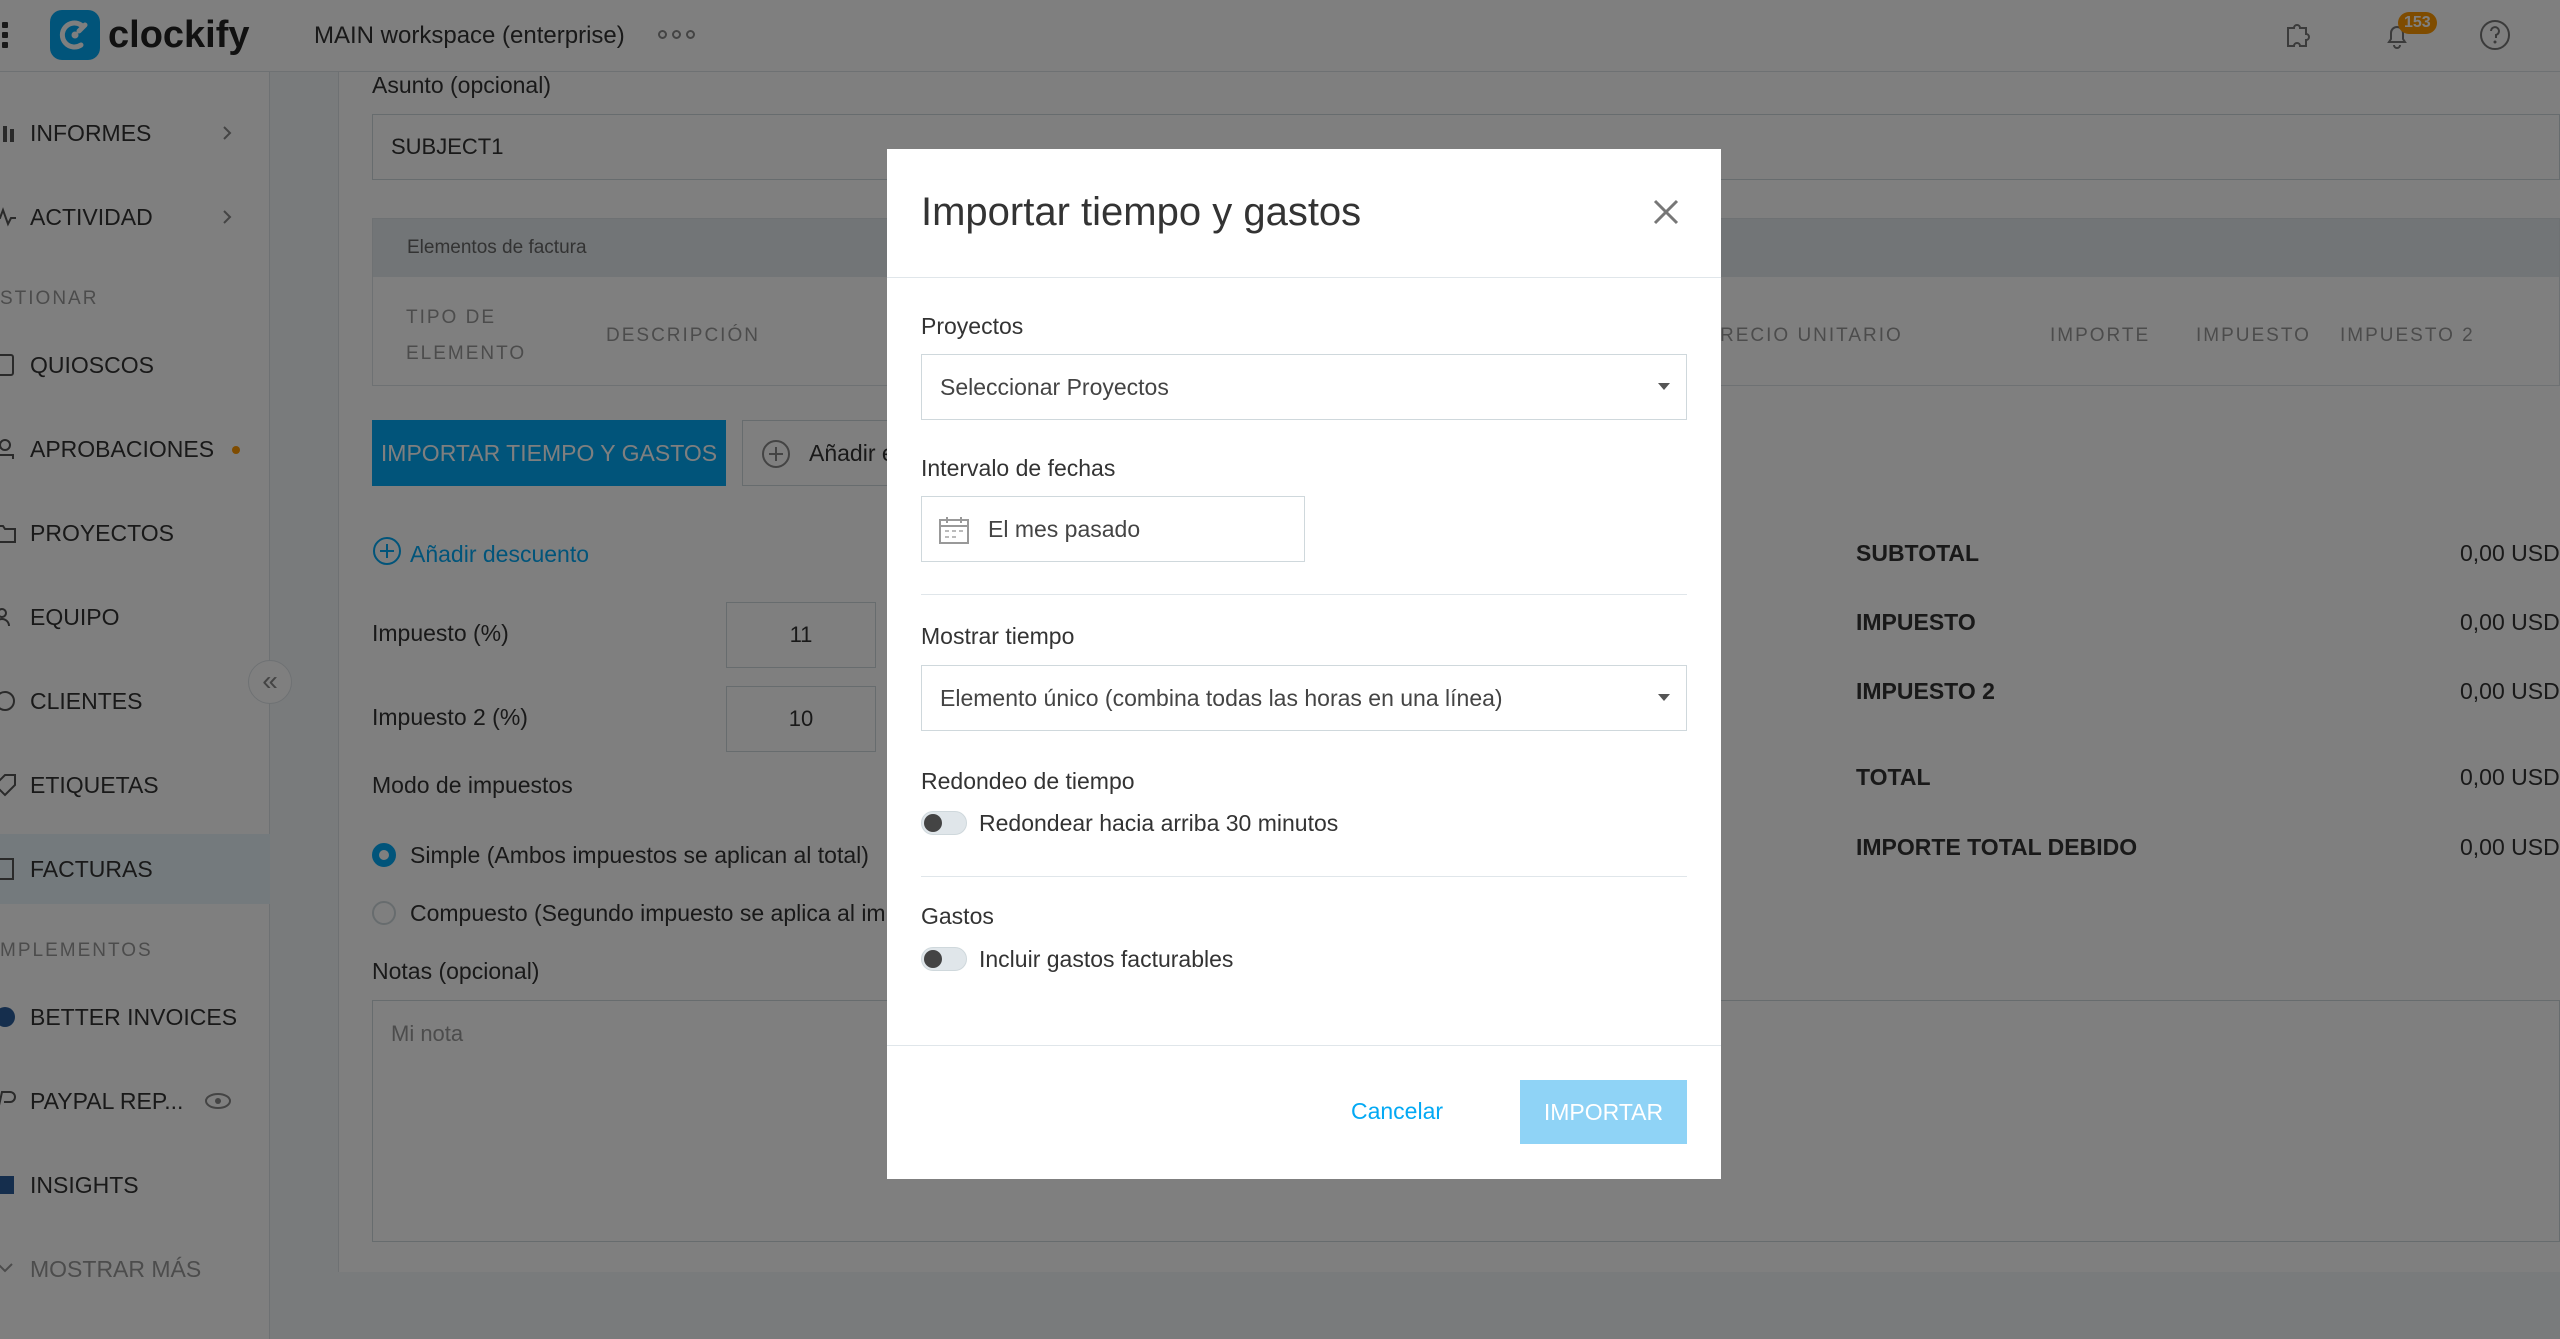 The image size is (2560, 1339). Describe the element at coordinates (944, 959) in the screenshot. I see `expenses-toggle` at that location.